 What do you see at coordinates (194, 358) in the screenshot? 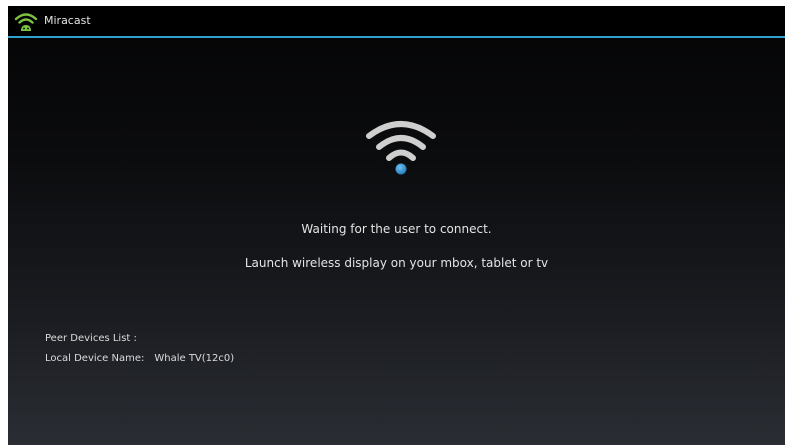
I see `local-device-name-value: Whale TV(12c0)` at bounding box center [194, 358].